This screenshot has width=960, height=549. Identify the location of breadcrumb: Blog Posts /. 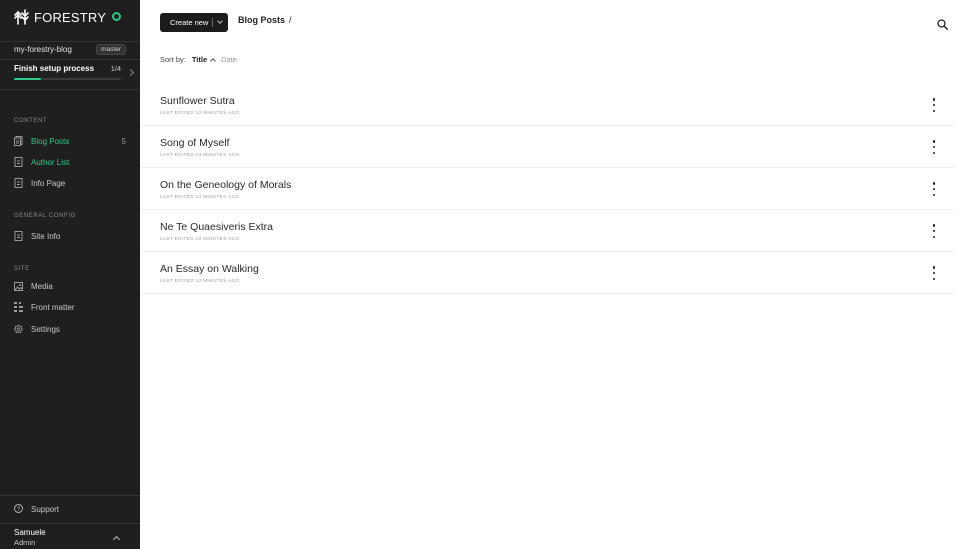
(265, 20).